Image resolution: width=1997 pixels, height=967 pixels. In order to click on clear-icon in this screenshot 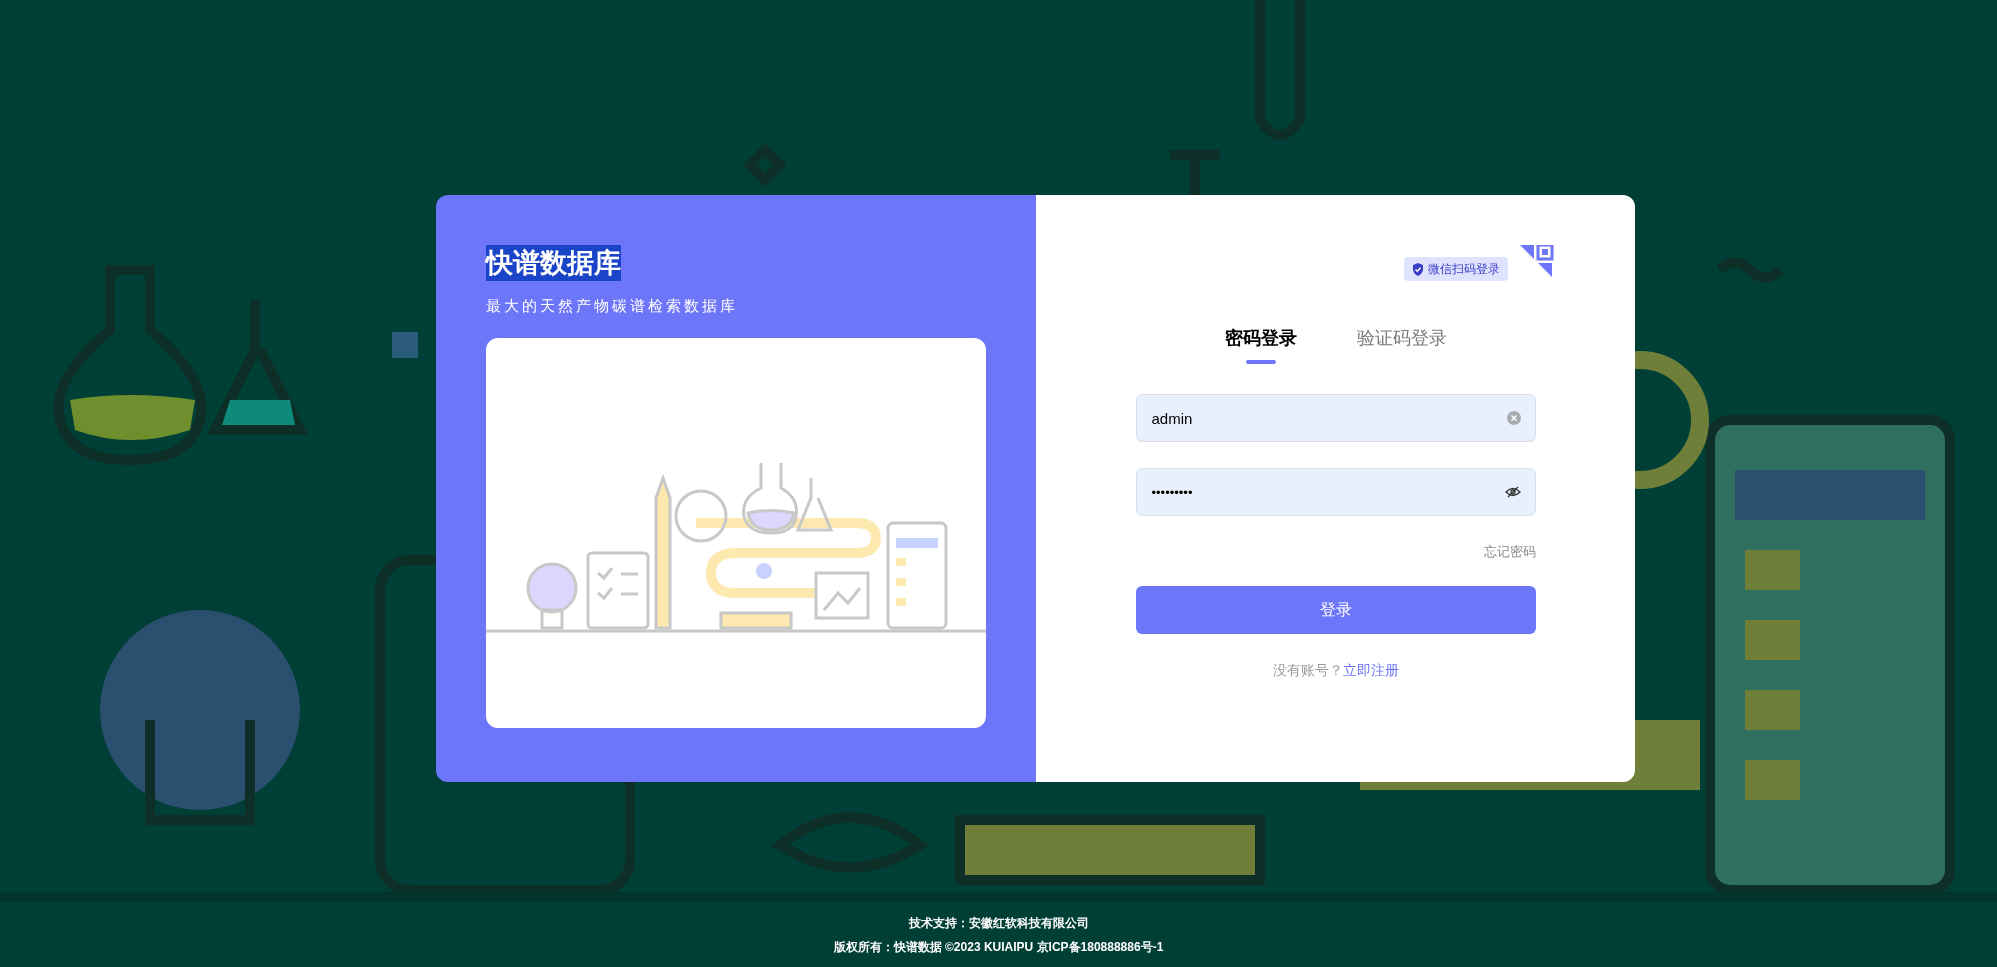, I will do `click(1513, 418)`.